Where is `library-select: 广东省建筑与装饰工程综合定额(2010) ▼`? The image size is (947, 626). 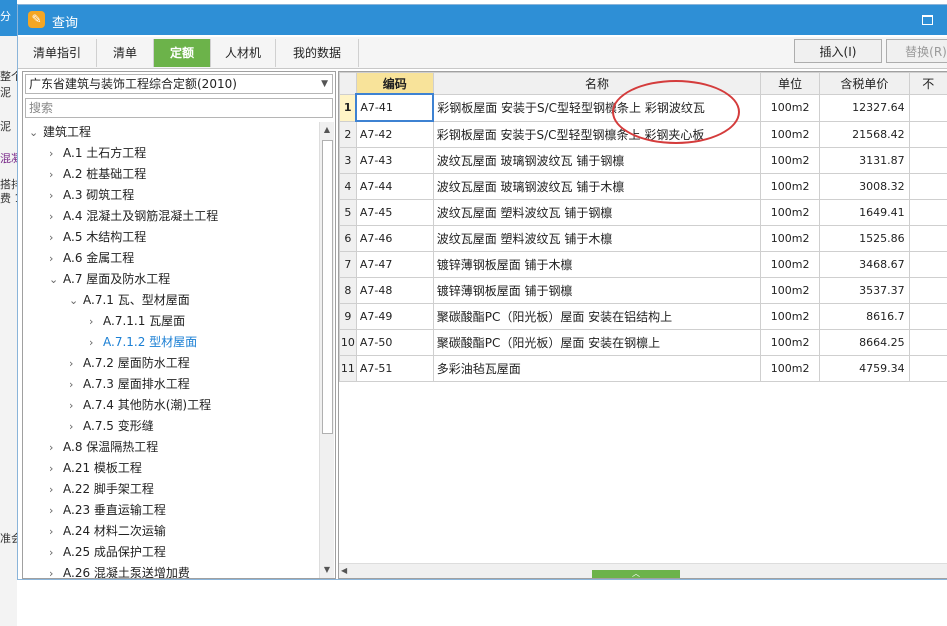
library-select: 广东省建筑与装饰工程综合定额(2010) ▼ is located at coordinates (179, 84).